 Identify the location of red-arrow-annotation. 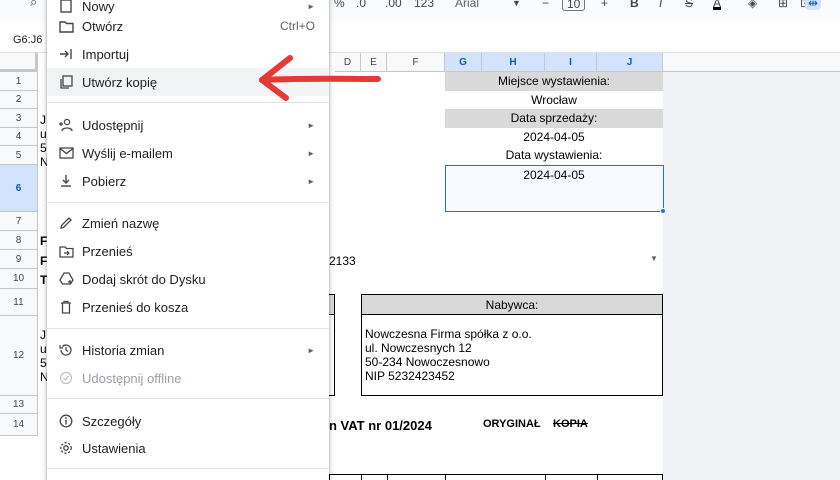
(320, 78).